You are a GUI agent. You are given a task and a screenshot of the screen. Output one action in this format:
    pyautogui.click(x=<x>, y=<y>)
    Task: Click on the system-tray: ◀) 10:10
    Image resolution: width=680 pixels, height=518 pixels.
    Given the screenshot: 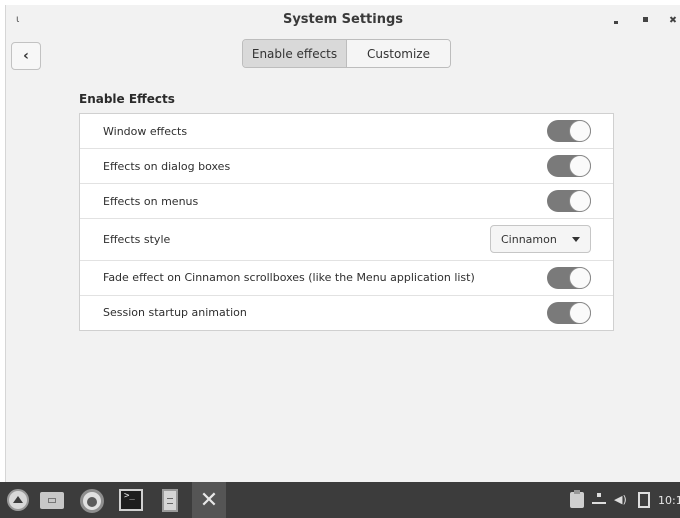 What is the action you would take?
    pyautogui.click(x=625, y=500)
    